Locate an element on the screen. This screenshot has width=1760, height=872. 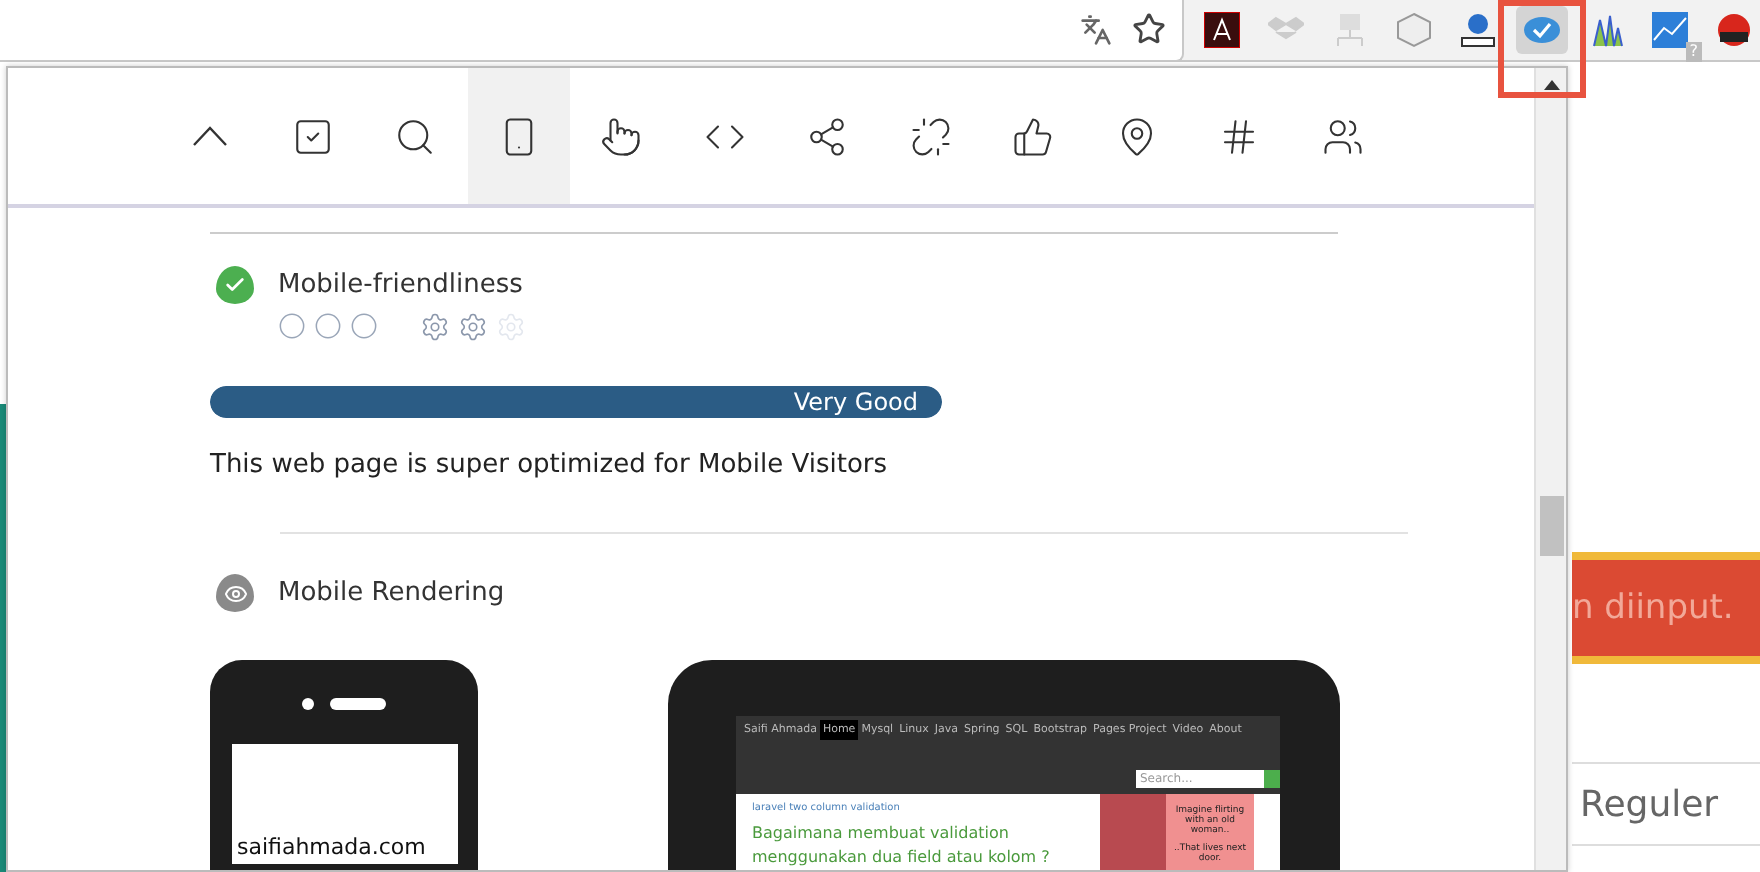
checkbox-icon is located at coordinates (312, 136).